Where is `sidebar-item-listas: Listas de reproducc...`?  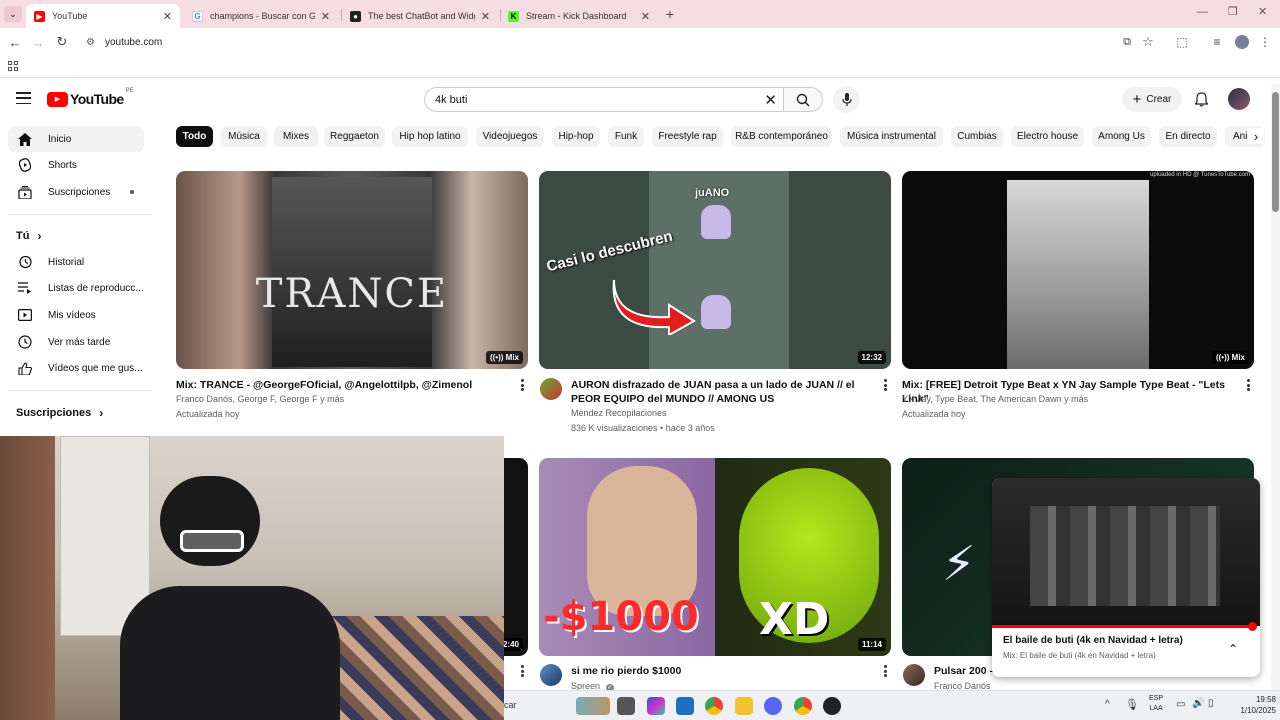 sidebar-item-listas: Listas de reproducc... is located at coordinates (76, 288).